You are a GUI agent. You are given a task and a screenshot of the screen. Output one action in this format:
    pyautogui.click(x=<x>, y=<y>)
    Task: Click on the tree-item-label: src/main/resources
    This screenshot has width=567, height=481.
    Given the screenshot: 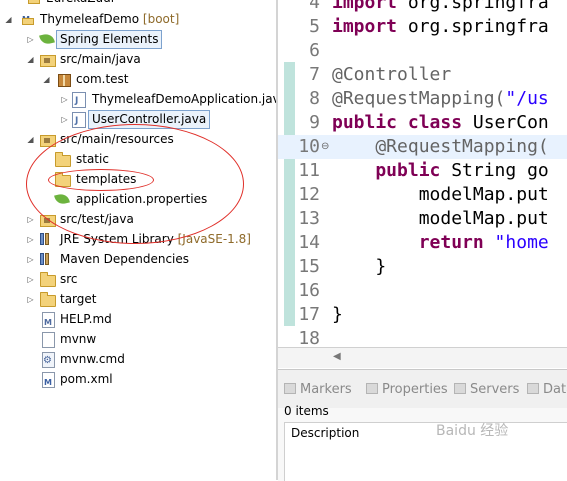 What is the action you would take?
    pyautogui.click(x=117, y=139)
    